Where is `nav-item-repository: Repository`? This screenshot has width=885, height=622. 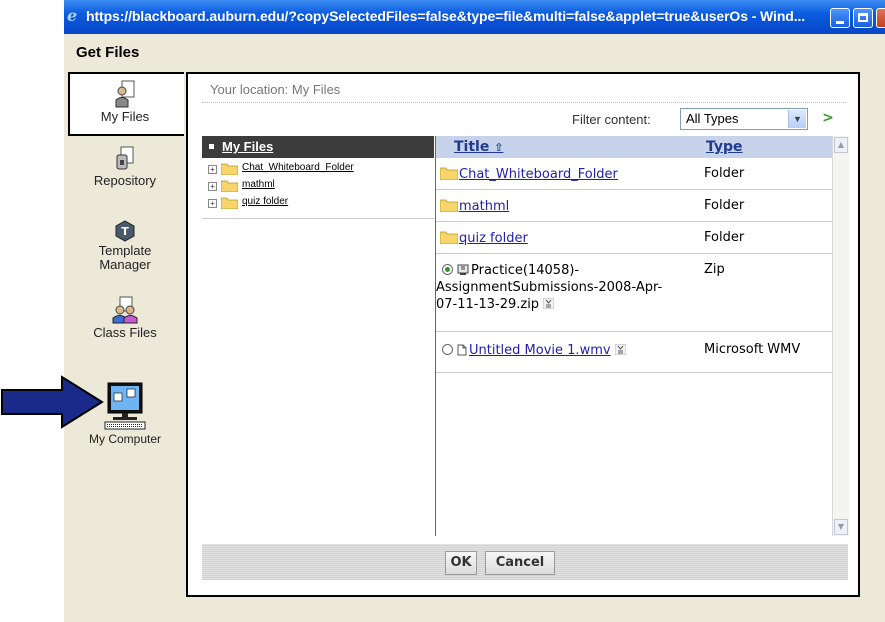 nav-item-repository: Repository is located at coordinates (125, 167).